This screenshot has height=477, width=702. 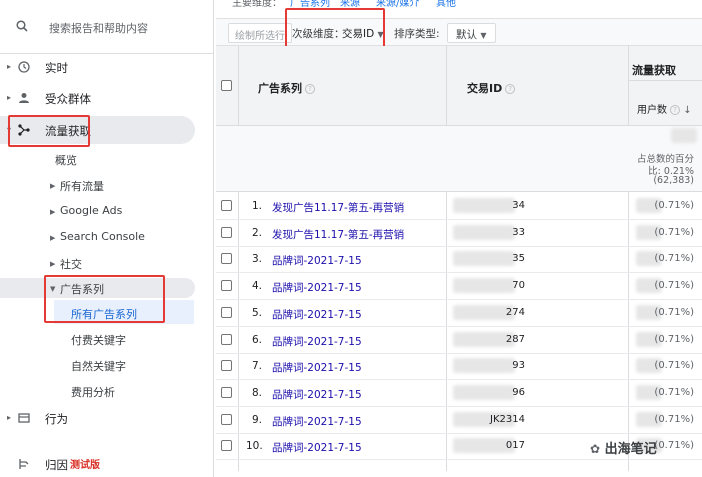 I want to click on table-row: 1. 发现广告11.17-第五-再营销 34 (0.71%), so click(x=459, y=206).